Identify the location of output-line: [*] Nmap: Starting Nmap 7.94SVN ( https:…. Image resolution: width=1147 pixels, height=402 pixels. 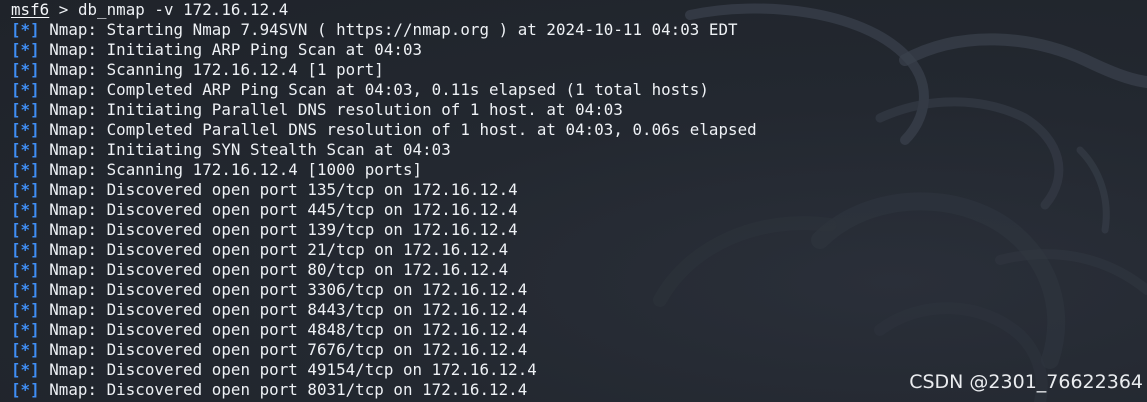
(576, 30).